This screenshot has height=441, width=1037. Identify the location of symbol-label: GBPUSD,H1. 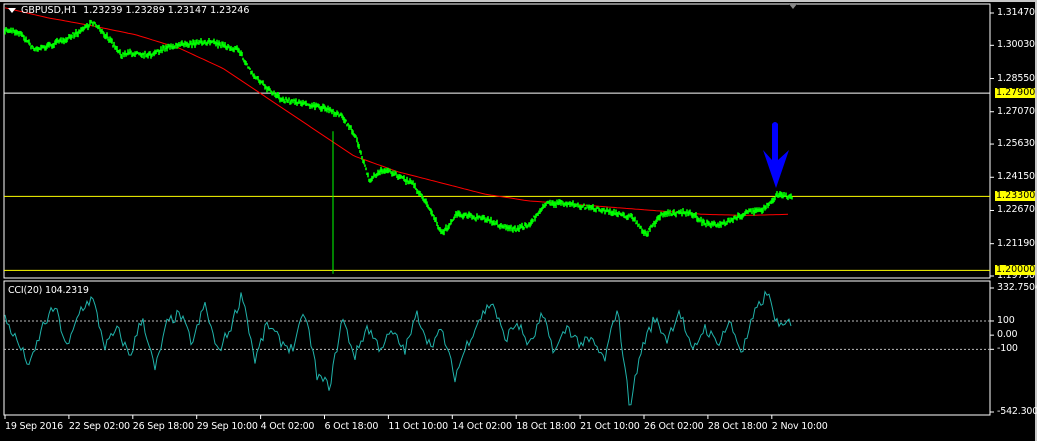
(49, 10).